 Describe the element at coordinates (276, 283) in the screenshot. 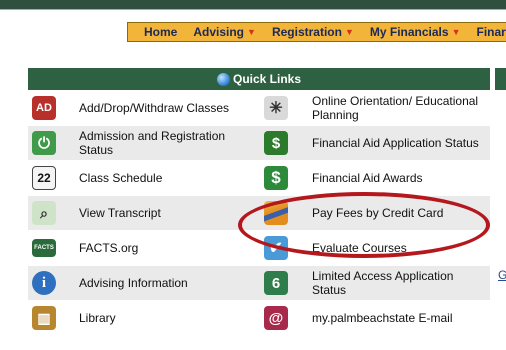

I see `number-6-icon: 6` at that location.